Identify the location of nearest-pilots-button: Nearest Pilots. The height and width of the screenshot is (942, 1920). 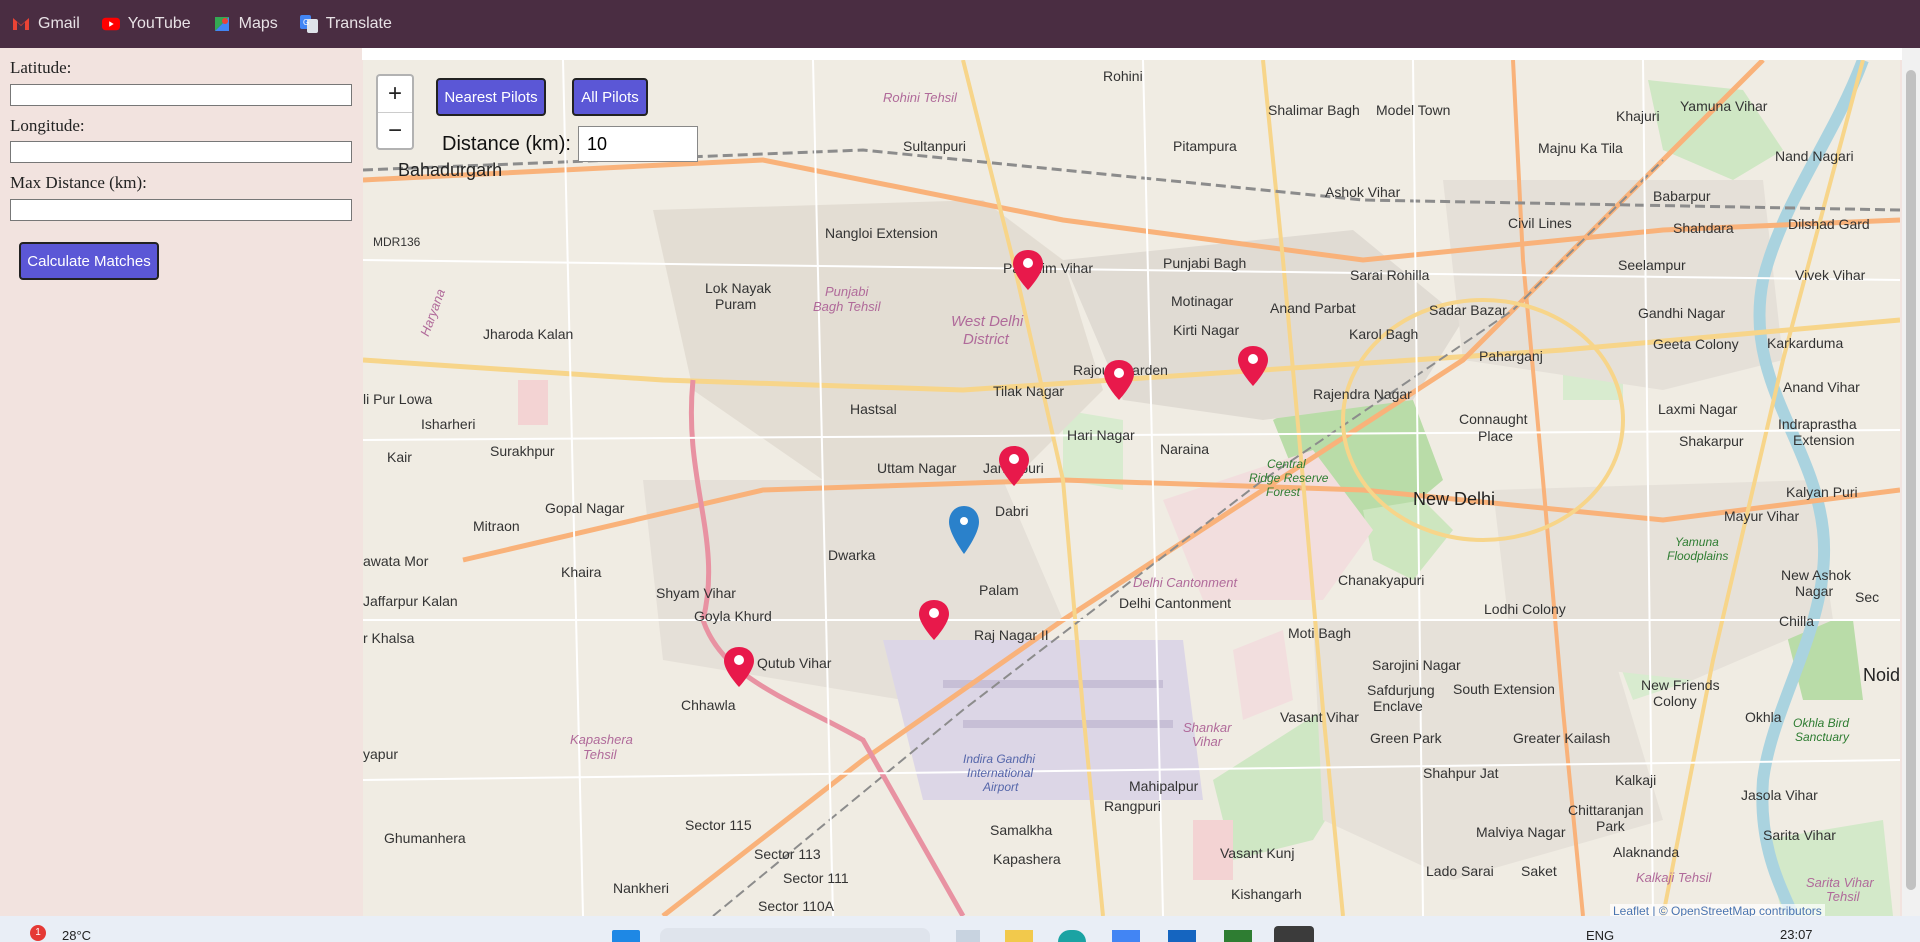
(491, 97).